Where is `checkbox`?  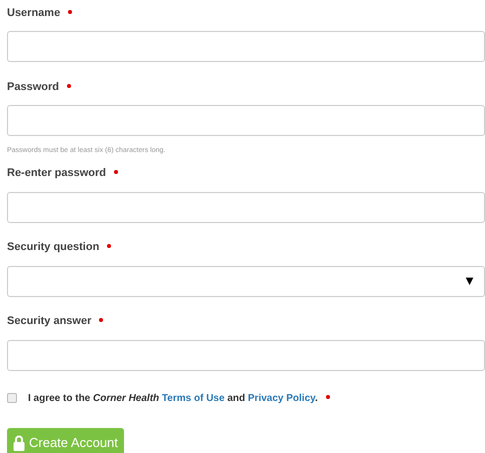
checkbox is located at coordinates (12, 398).